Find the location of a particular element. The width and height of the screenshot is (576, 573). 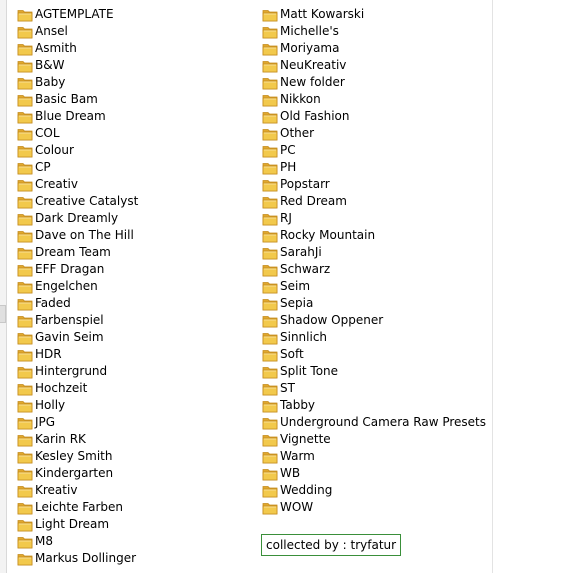

folder-name: Creative Catalyst is located at coordinates (87, 201).